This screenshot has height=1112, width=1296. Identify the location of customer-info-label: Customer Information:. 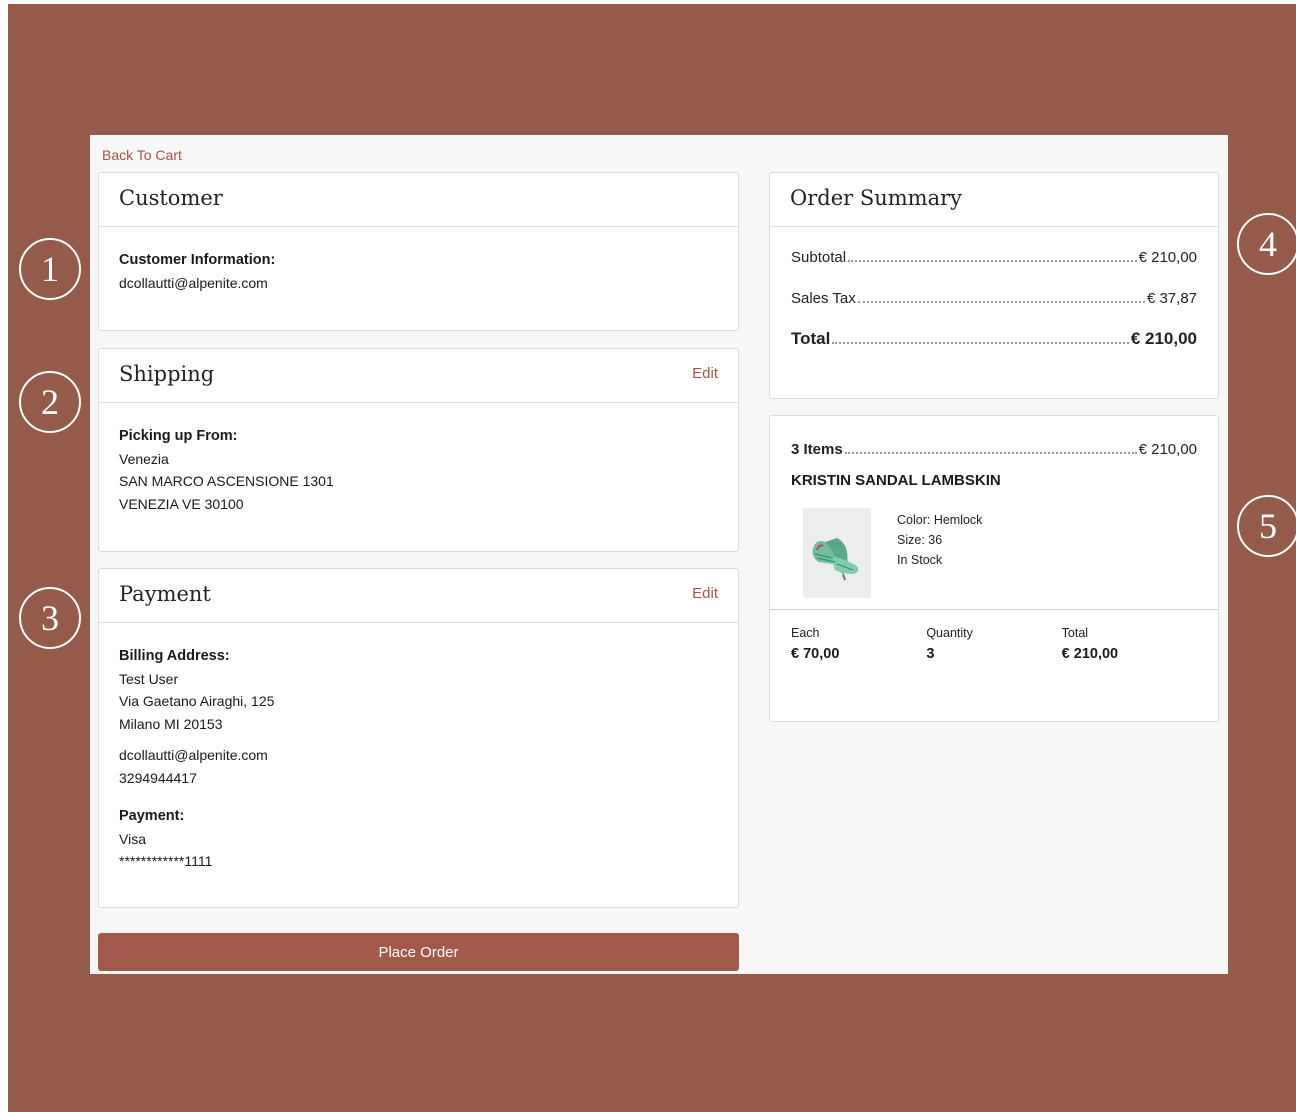
(197, 260).